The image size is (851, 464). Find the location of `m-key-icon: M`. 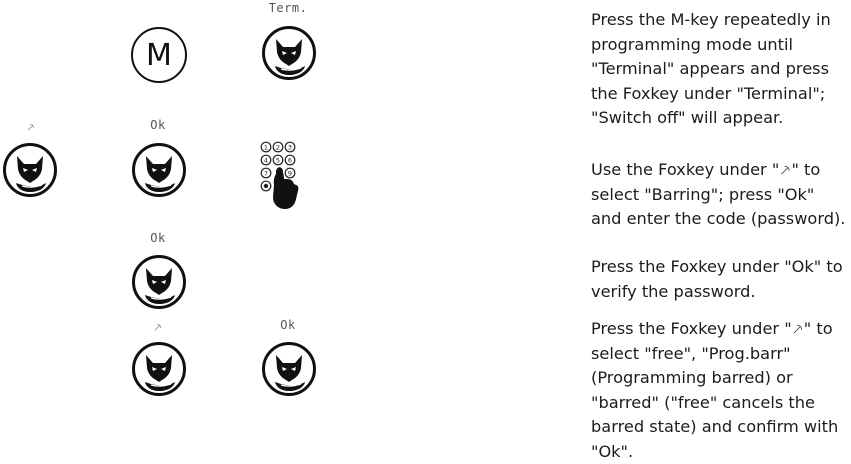

m-key-icon: M is located at coordinates (159, 55).